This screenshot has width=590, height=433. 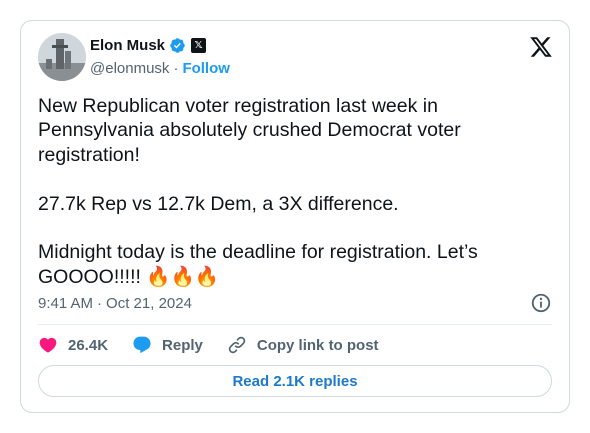 What do you see at coordinates (88, 345) in the screenshot?
I see `like-count: 26.4K` at bounding box center [88, 345].